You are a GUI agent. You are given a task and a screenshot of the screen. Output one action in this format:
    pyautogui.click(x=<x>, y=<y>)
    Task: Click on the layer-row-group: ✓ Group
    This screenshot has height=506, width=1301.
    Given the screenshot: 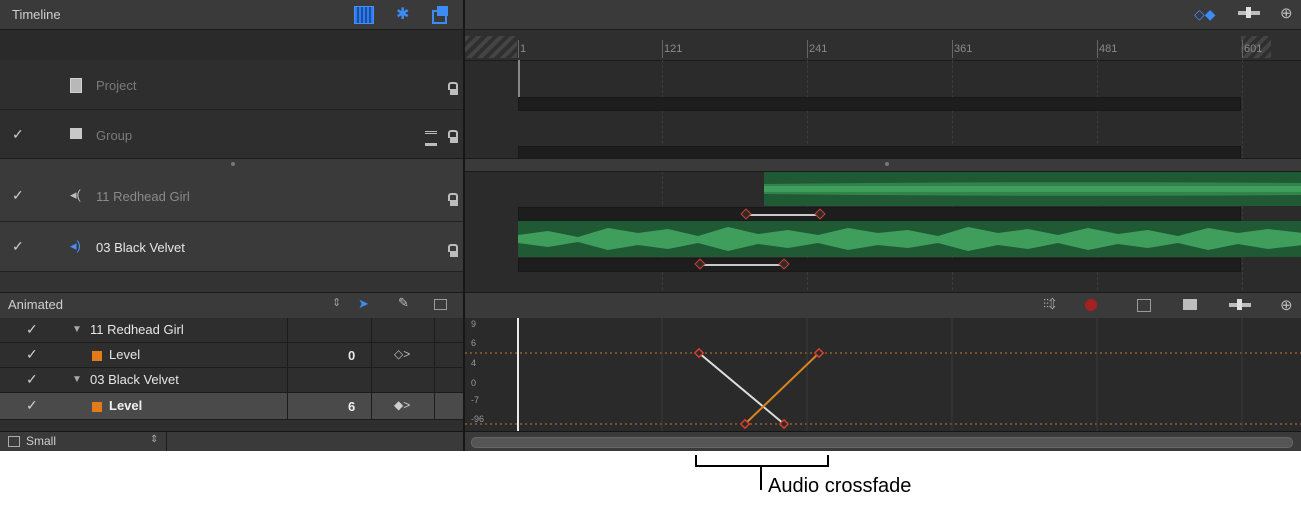 What is the action you would take?
    pyautogui.click(x=231, y=134)
    